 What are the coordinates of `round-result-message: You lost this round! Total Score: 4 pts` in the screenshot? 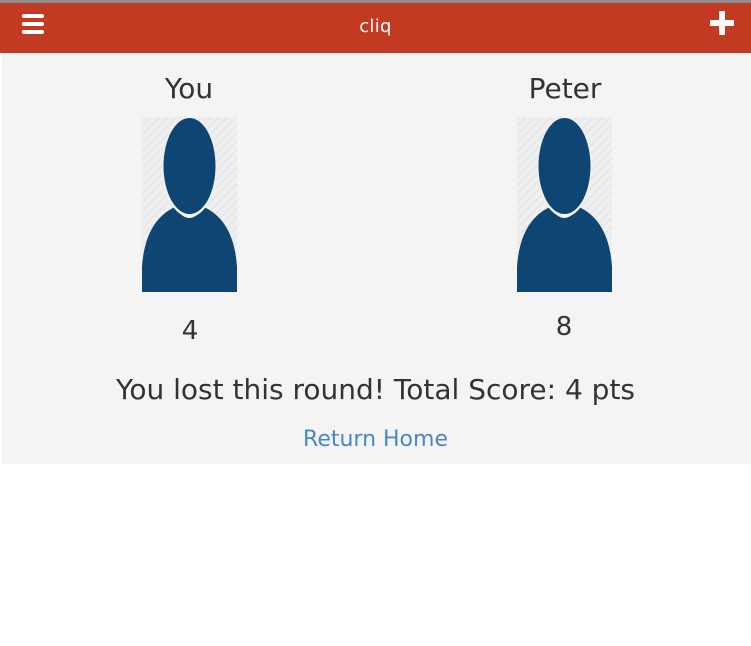 It's located at (375, 389).